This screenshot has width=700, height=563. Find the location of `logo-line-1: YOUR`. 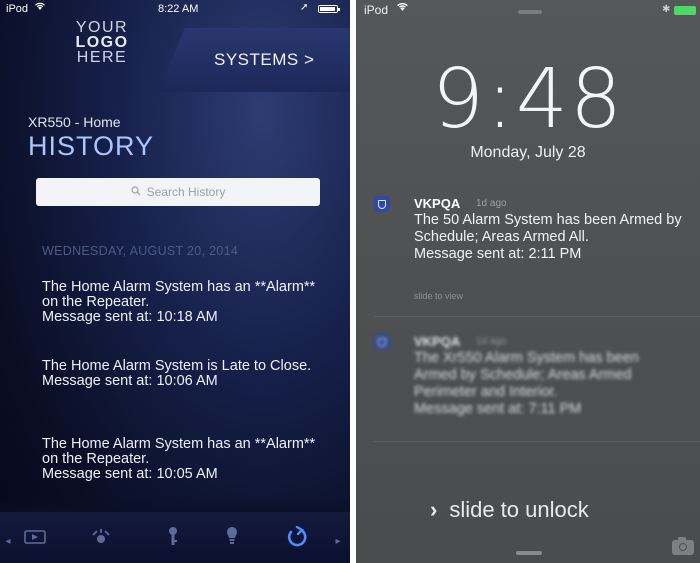

logo-line-1: YOUR is located at coordinates (102, 27).